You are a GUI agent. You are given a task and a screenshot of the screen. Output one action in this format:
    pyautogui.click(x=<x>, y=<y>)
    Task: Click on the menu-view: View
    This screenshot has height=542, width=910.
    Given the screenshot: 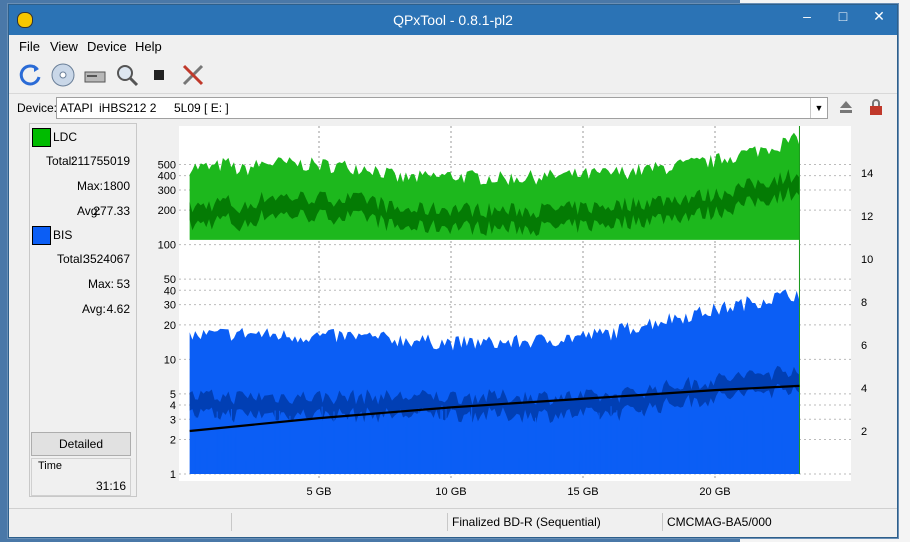 What is the action you would take?
    pyautogui.click(x=64, y=46)
    